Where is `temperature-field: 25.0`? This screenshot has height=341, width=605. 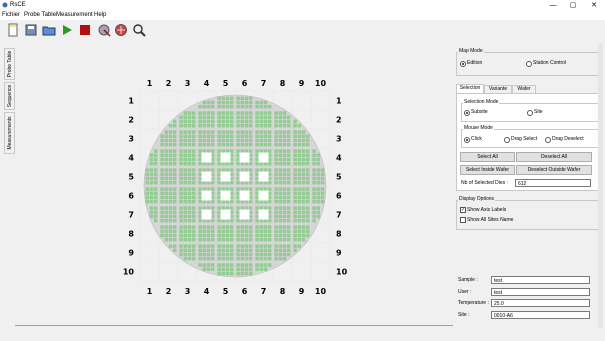 temperature-field: 25.0 is located at coordinates (540, 303).